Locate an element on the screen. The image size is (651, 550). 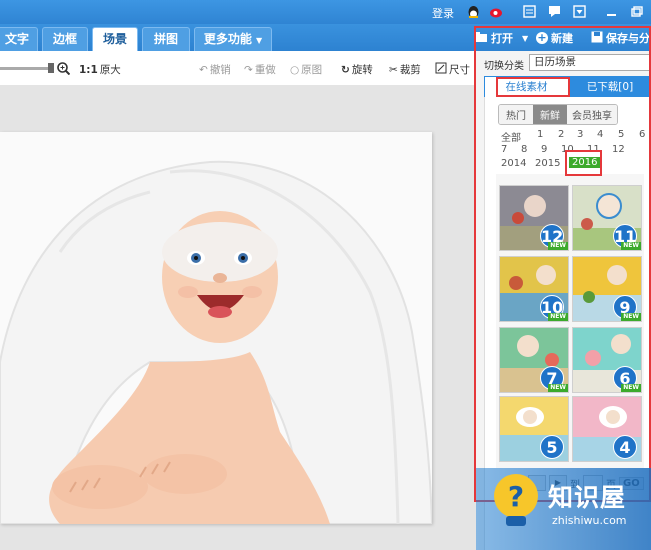
redo-button: ↷ 重做 is located at coordinates (260, 69).